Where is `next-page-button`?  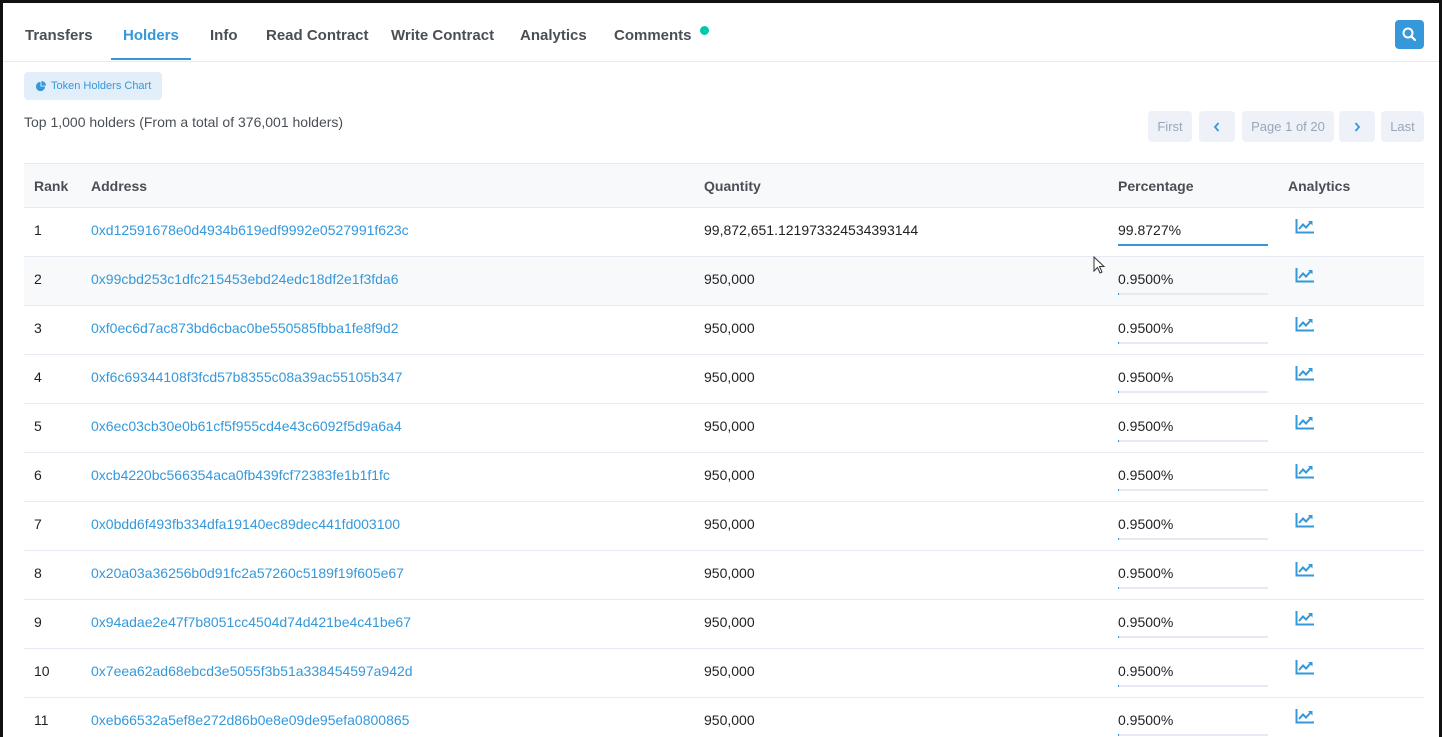 next-page-button is located at coordinates (1357, 126).